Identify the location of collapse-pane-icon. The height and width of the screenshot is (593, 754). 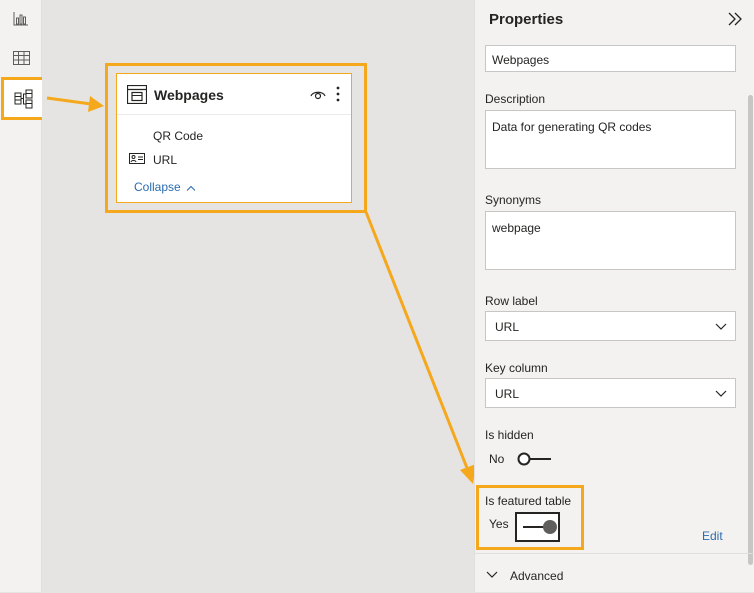
(735, 19).